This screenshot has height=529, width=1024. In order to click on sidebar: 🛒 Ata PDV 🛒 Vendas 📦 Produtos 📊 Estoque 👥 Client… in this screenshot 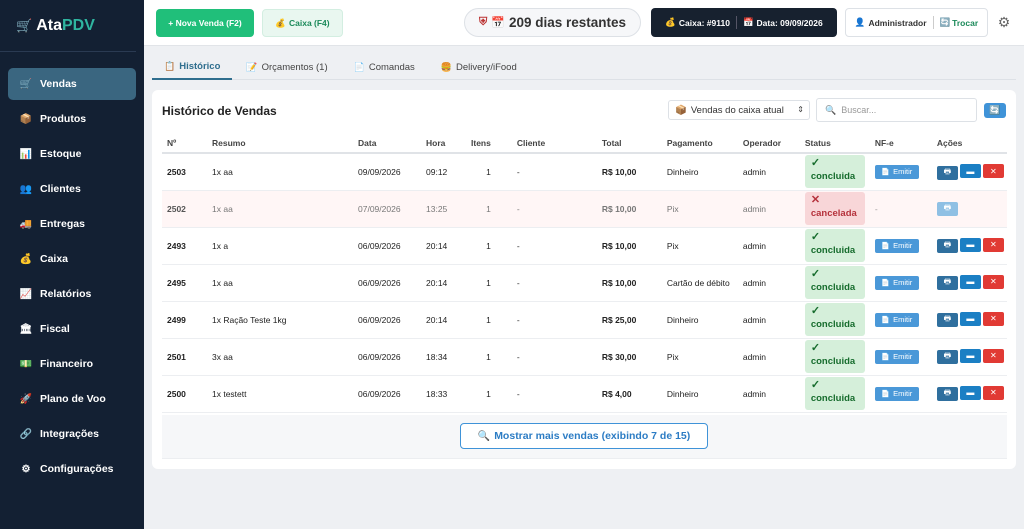, I will do `click(72, 264)`.